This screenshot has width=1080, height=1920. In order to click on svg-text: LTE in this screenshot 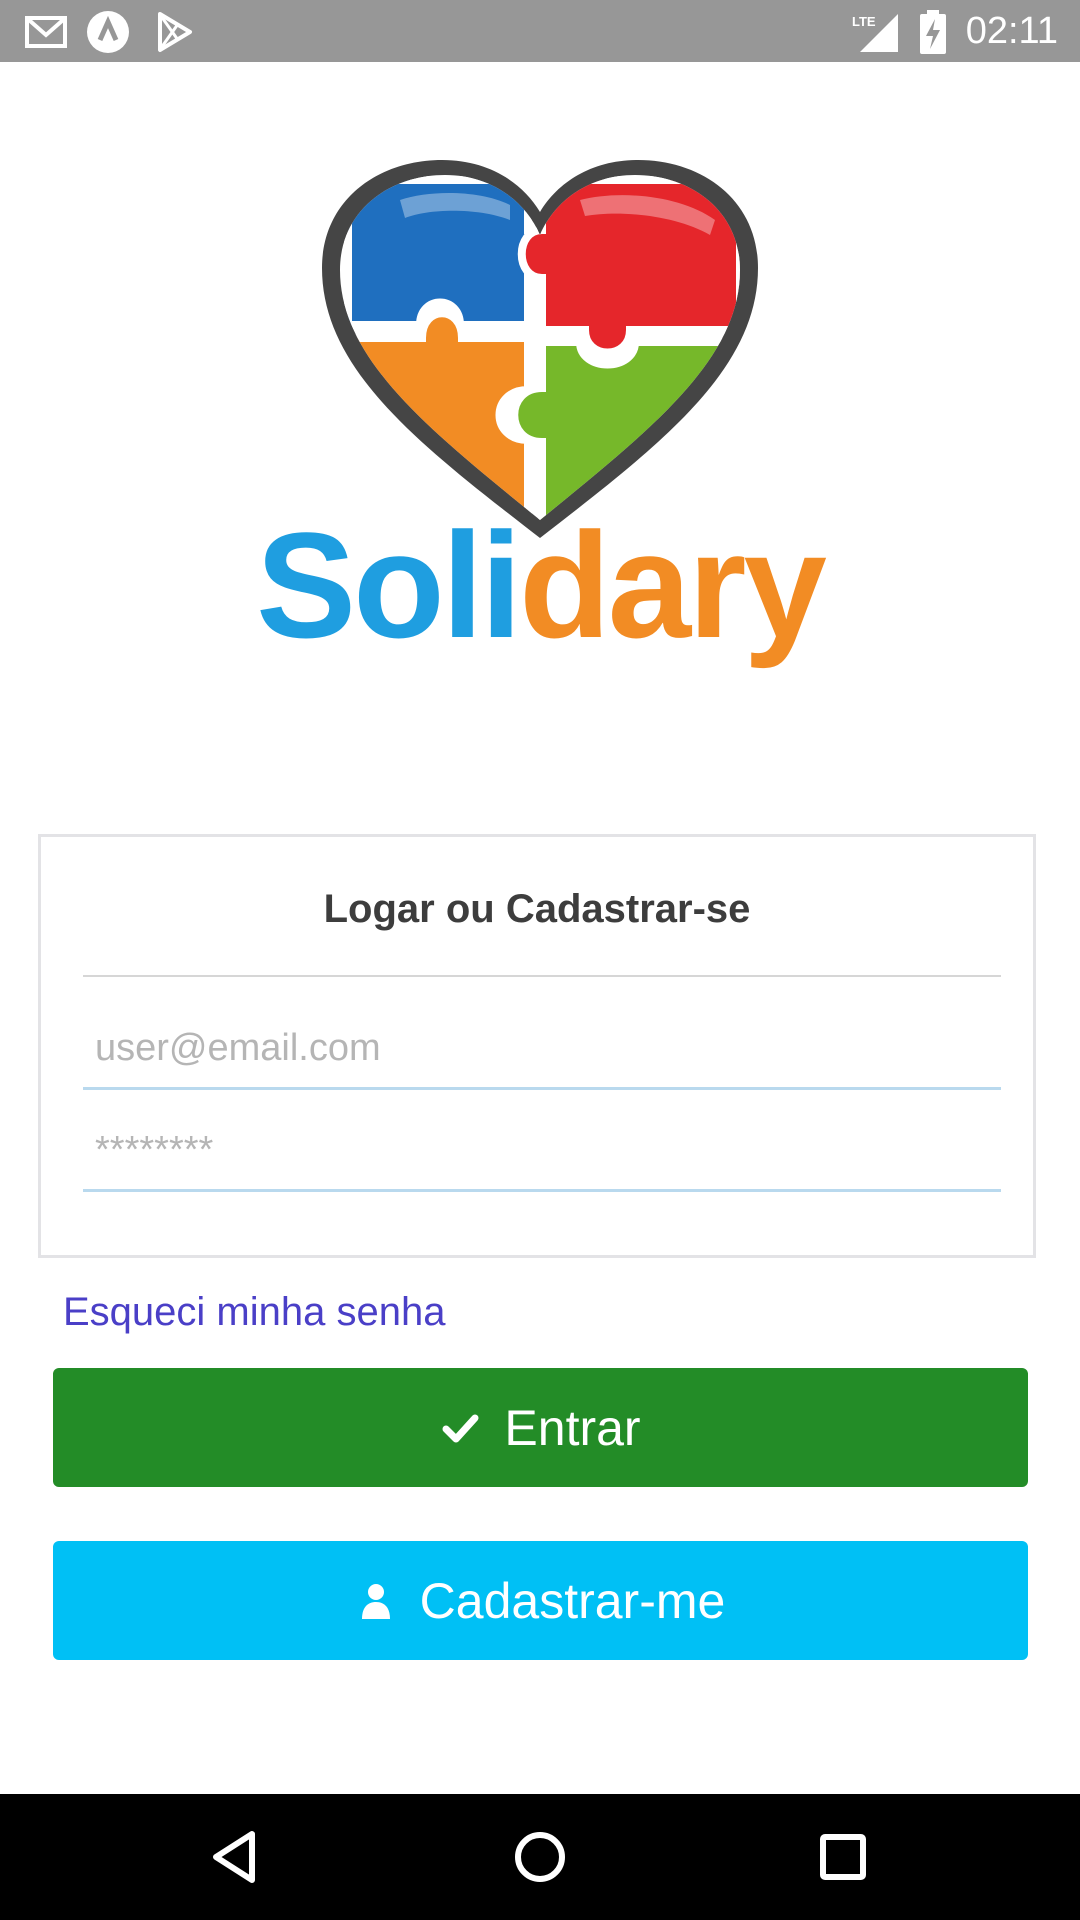, I will do `click(864, 21)`.